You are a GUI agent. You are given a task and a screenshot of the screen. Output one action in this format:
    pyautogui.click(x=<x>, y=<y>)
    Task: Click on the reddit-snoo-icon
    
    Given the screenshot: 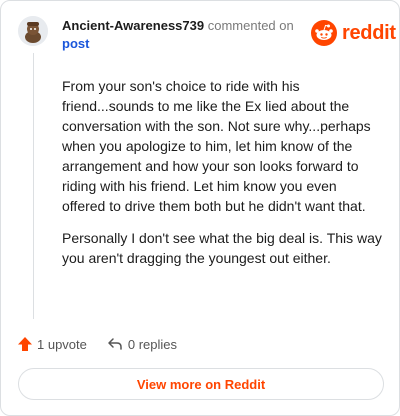 What is the action you would take?
    pyautogui.click(x=324, y=33)
    